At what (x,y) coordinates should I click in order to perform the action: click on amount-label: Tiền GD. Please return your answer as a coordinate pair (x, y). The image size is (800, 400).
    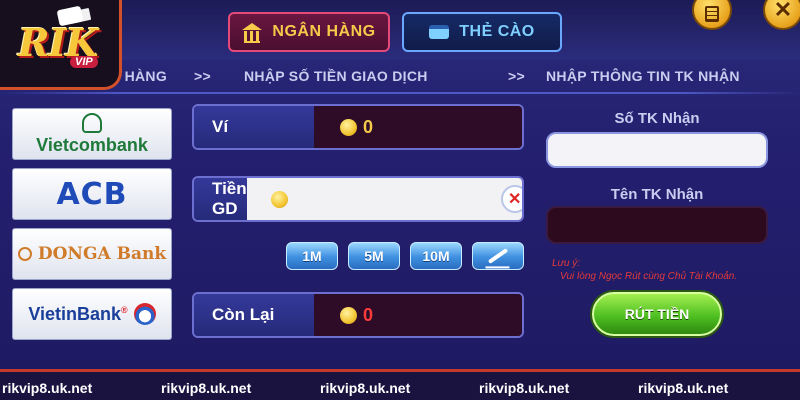
    Looking at the image, I should click on (220, 199).